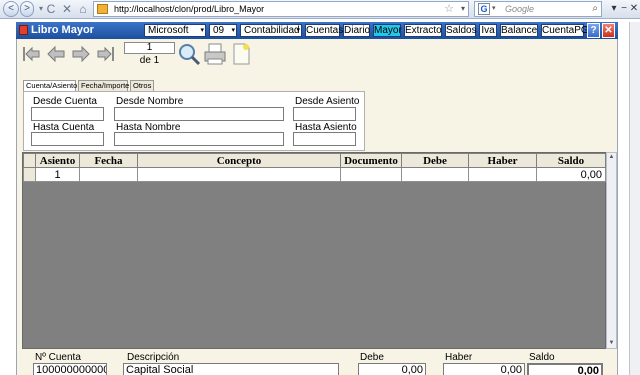 The height and width of the screenshot is (375, 640). What do you see at coordinates (317, 54) in the screenshot?
I see `toolbar: 1 de 1` at bounding box center [317, 54].